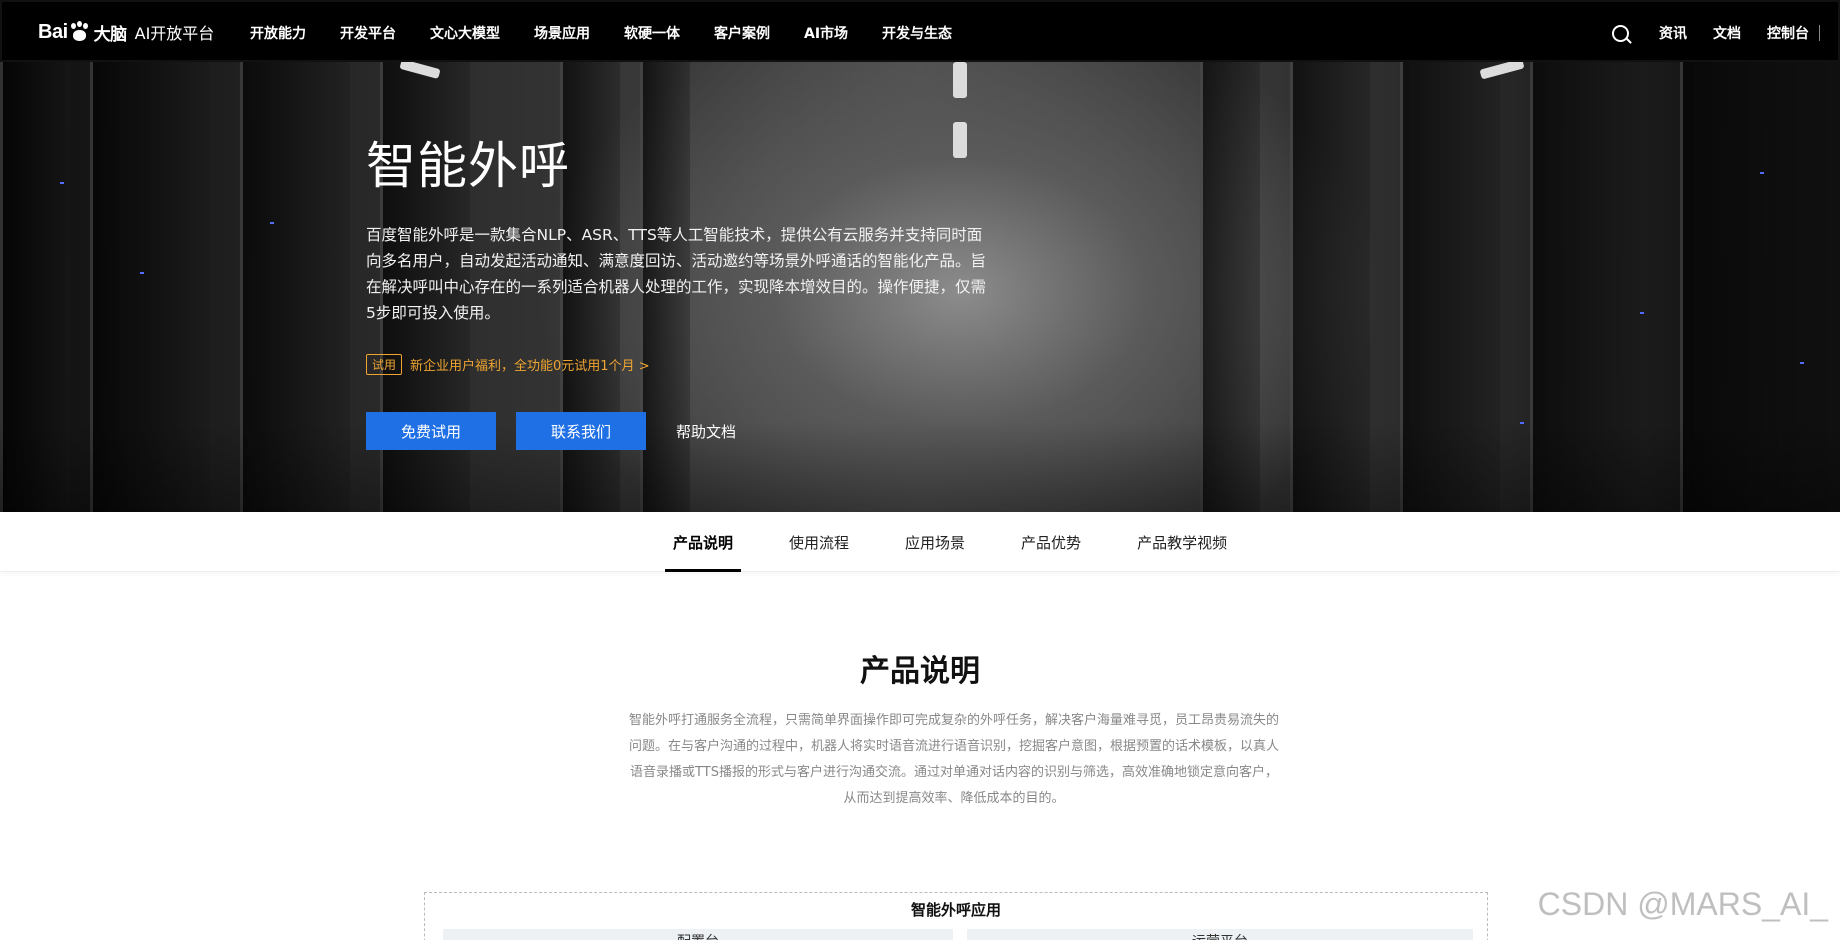 This screenshot has width=1840, height=940. What do you see at coordinates (706, 431) in the screenshot?
I see `help-docs-link: 帮助文档` at bounding box center [706, 431].